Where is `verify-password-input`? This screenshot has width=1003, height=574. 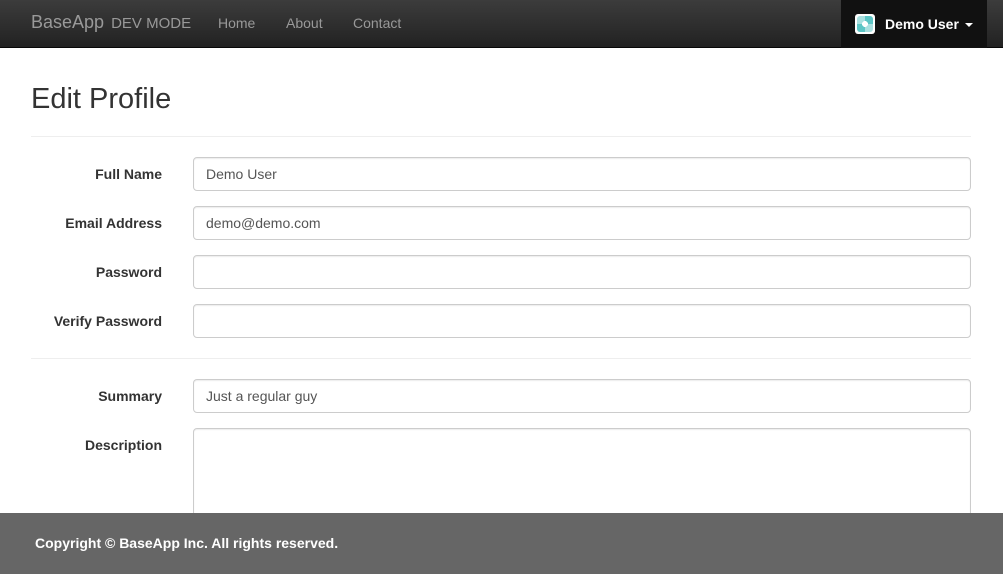
verify-password-input is located at coordinates (582, 321).